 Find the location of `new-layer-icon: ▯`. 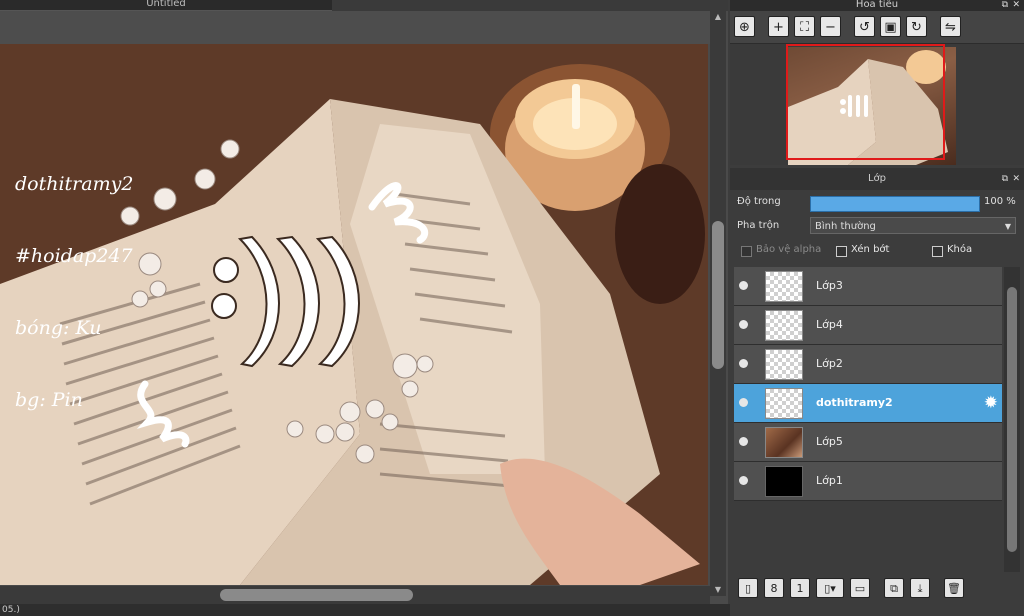

new-layer-icon: ▯ is located at coordinates (748, 588).